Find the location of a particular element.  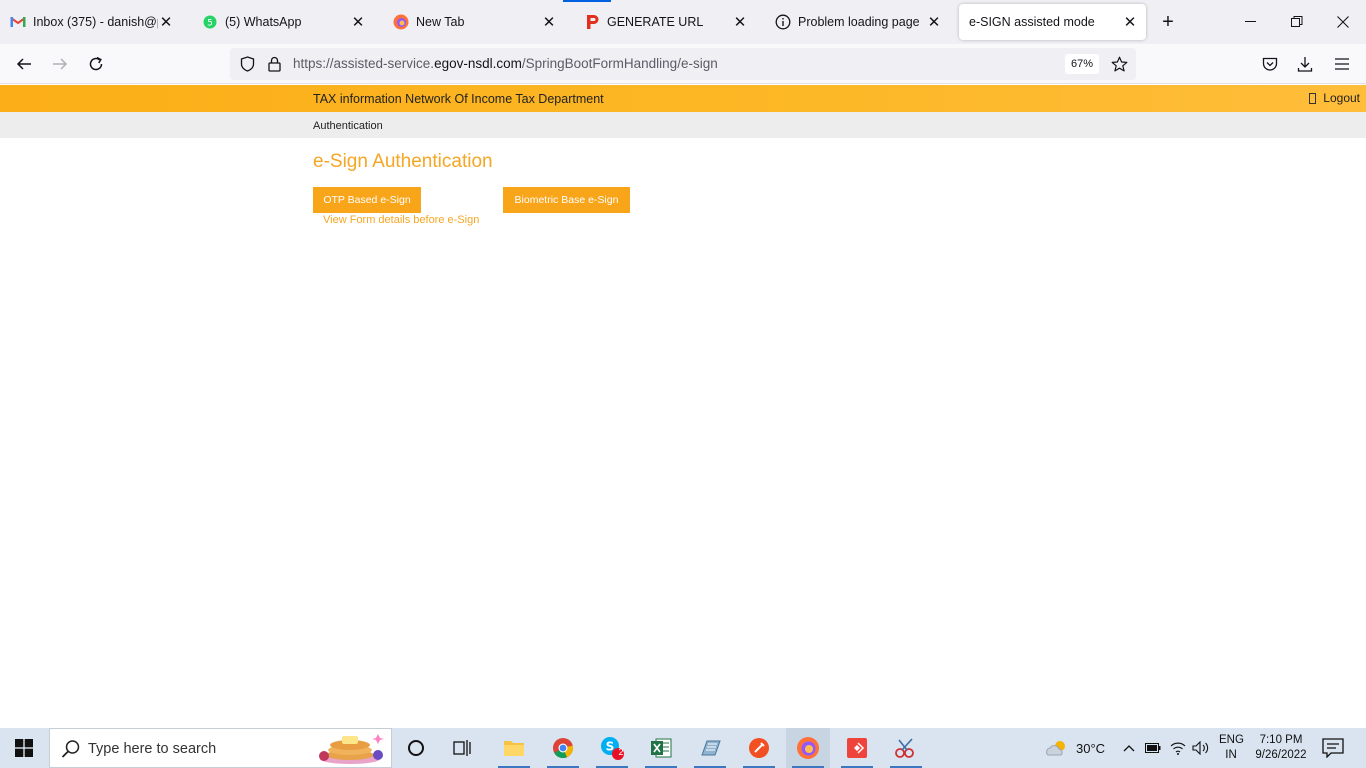

pocket-icon is located at coordinates (1270, 64).